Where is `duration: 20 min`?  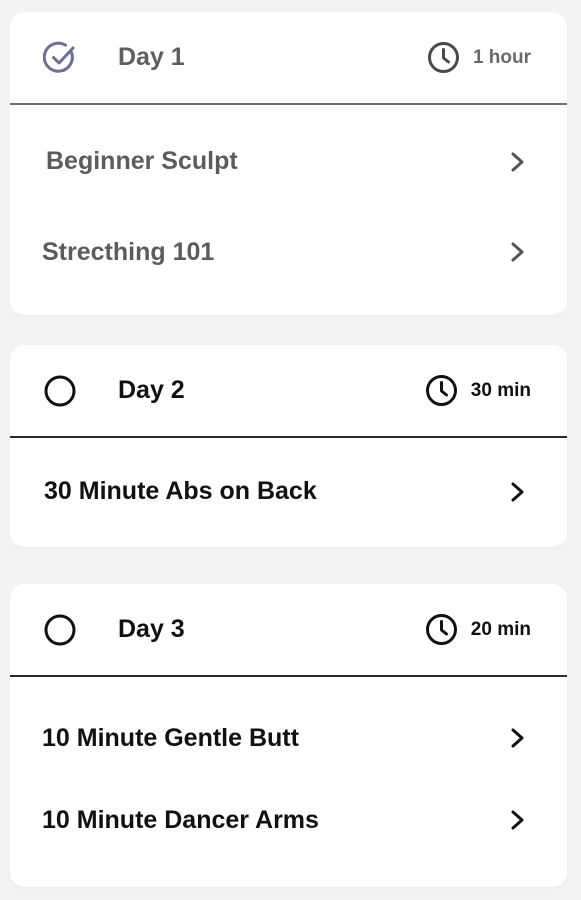
duration: 20 min is located at coordinates (478, 629).